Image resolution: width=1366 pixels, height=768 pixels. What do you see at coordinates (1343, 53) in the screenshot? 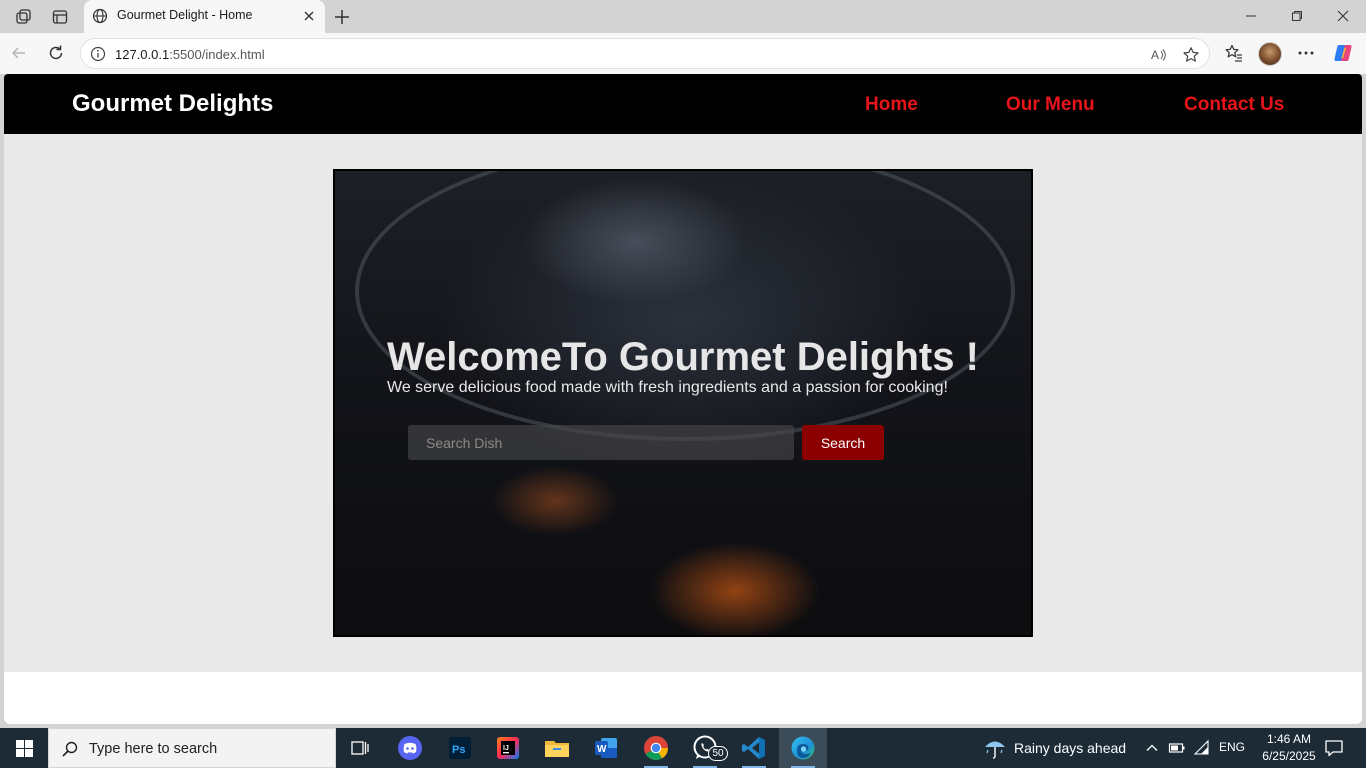
I see `copilot-icon` at bounding box center [1343, 53].